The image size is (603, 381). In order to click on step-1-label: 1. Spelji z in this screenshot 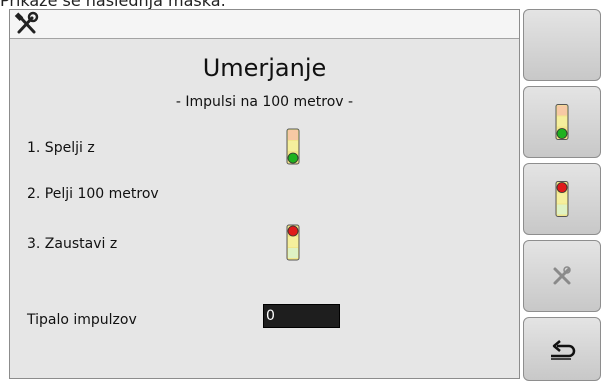, I will do `click(61, 148)`.